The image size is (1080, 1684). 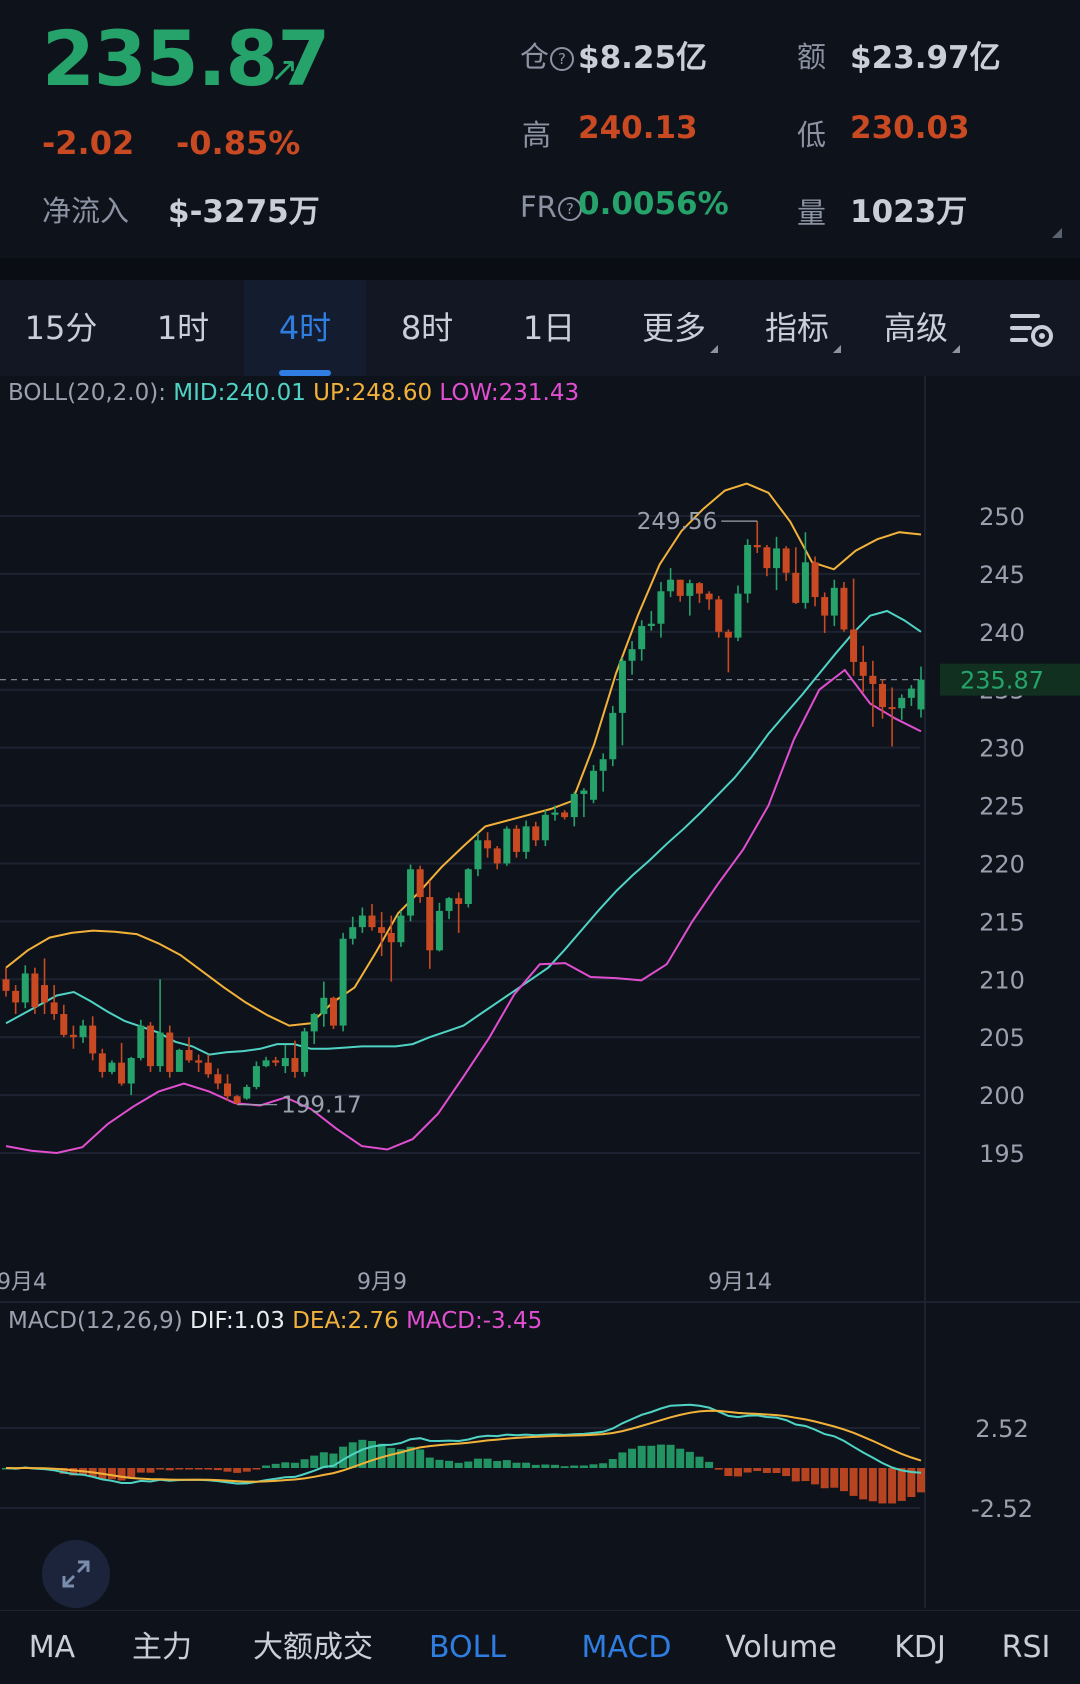 What do you see at coordinates (305, 328) in the screenshot?
I see `tab-4h: 4时` at bounding box center [305, 328].